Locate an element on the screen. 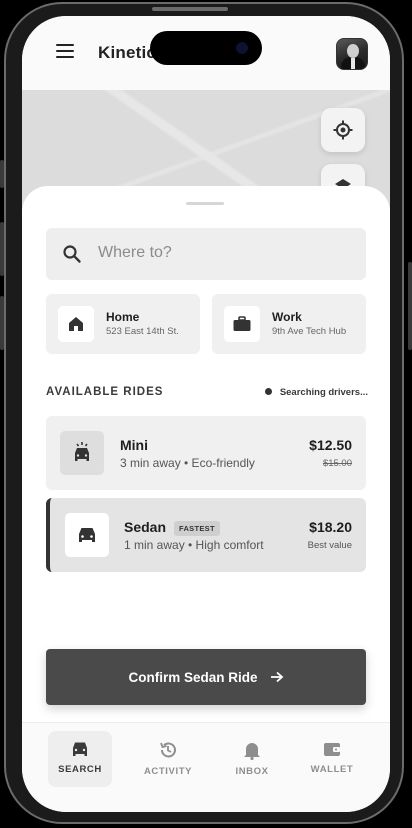 The image size is (412, 828). sheet-handle is located at coordinates (205, 203).